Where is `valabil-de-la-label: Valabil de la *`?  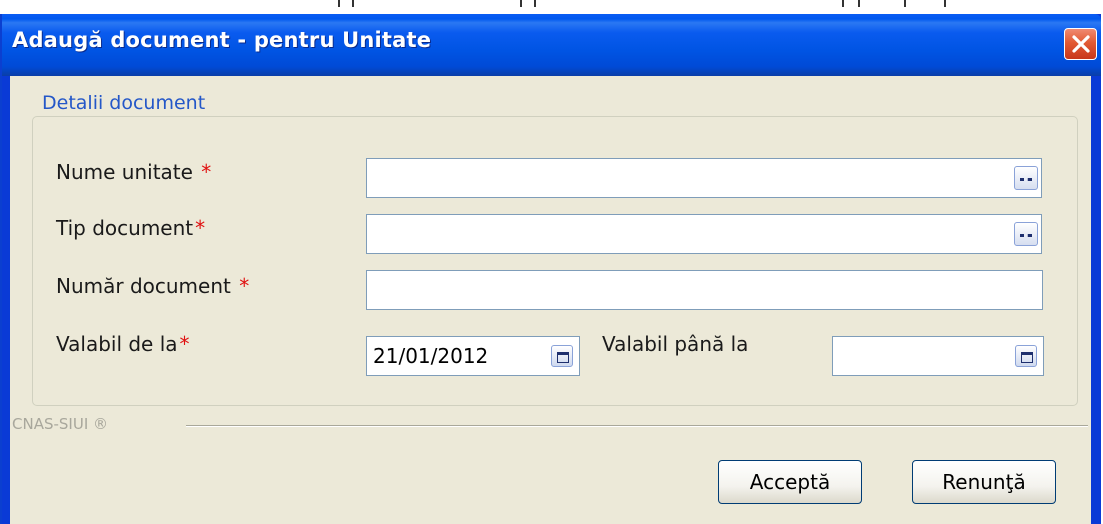
valabil-de-la-label: Valabil de la * is located at coordinates (123, 344).